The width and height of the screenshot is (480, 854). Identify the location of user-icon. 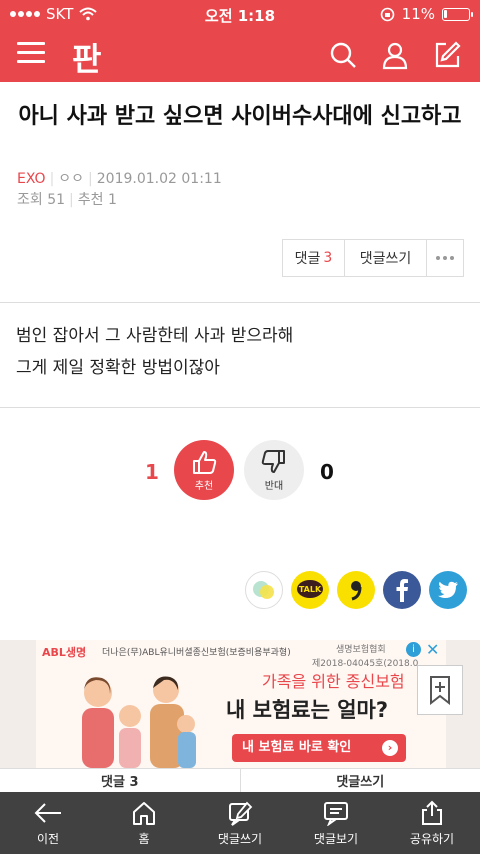
(395, 55).